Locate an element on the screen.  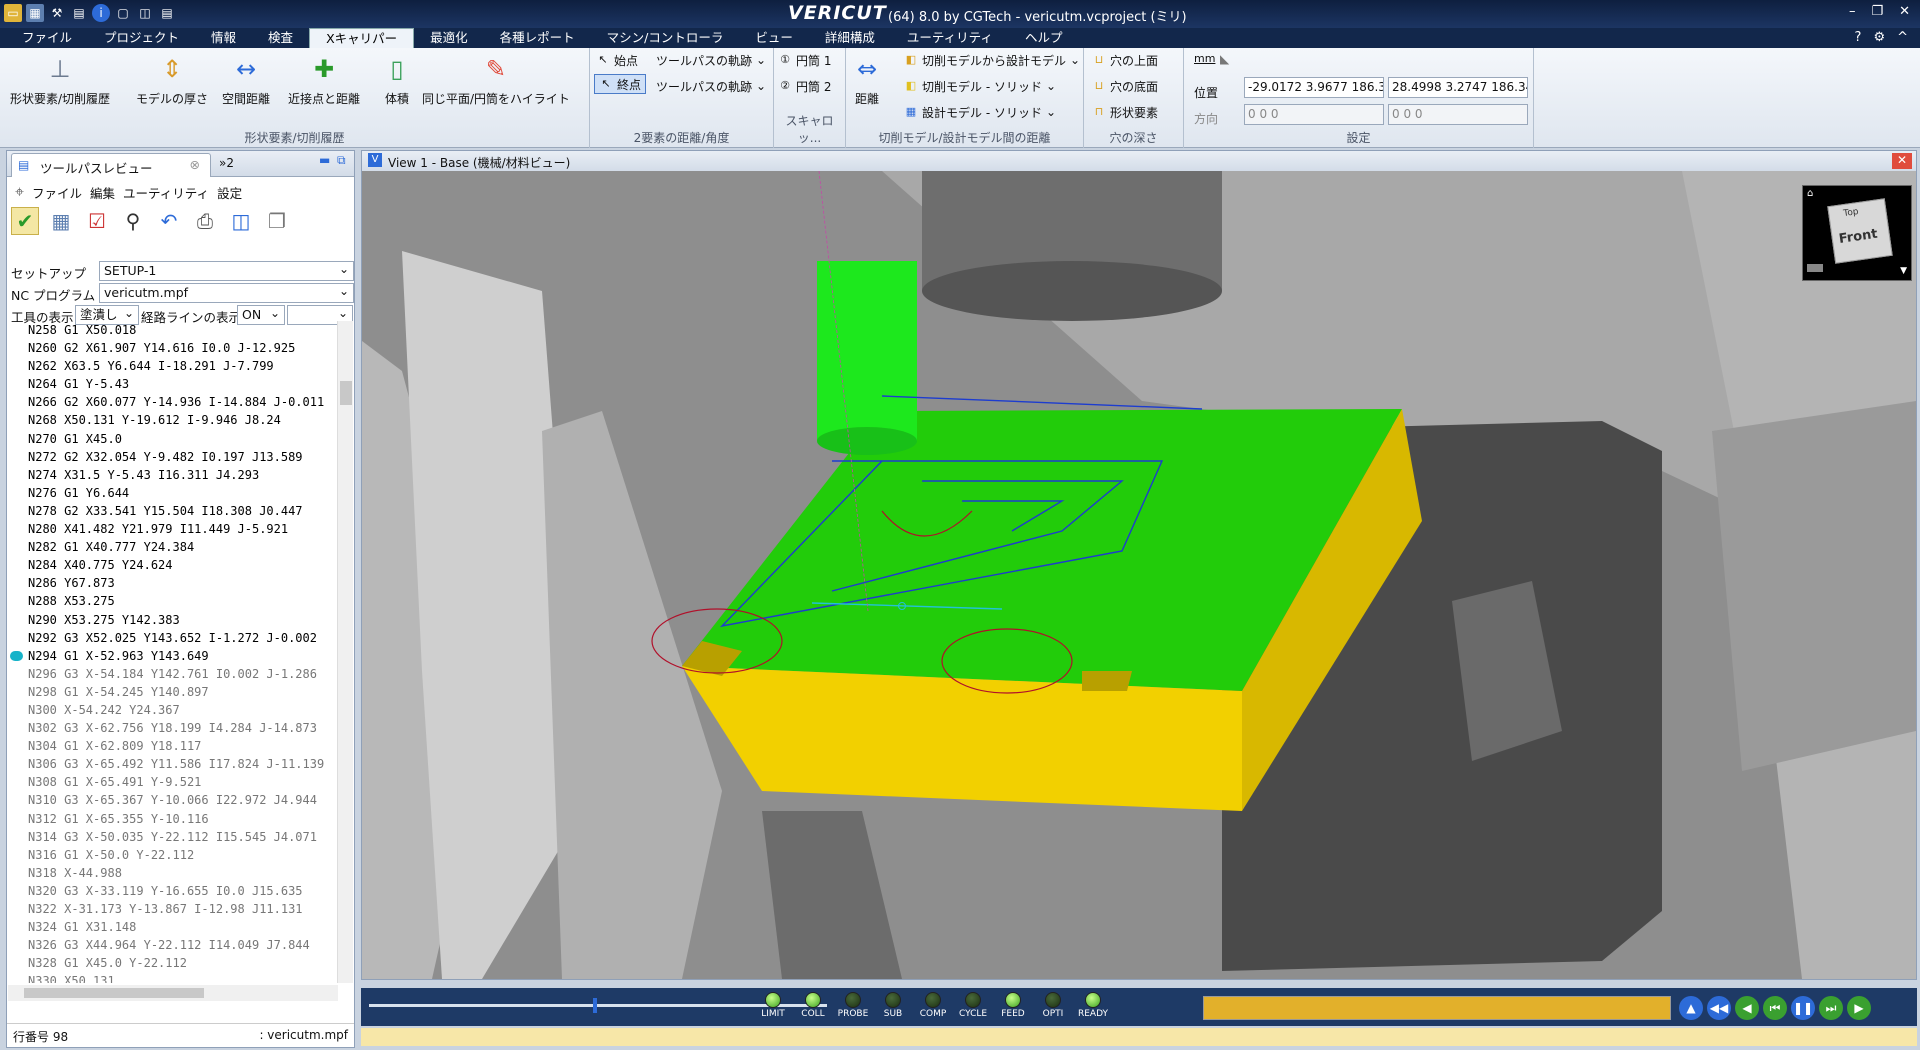
close-tab-icon: ⊗ is located at coordinates (195, 164).